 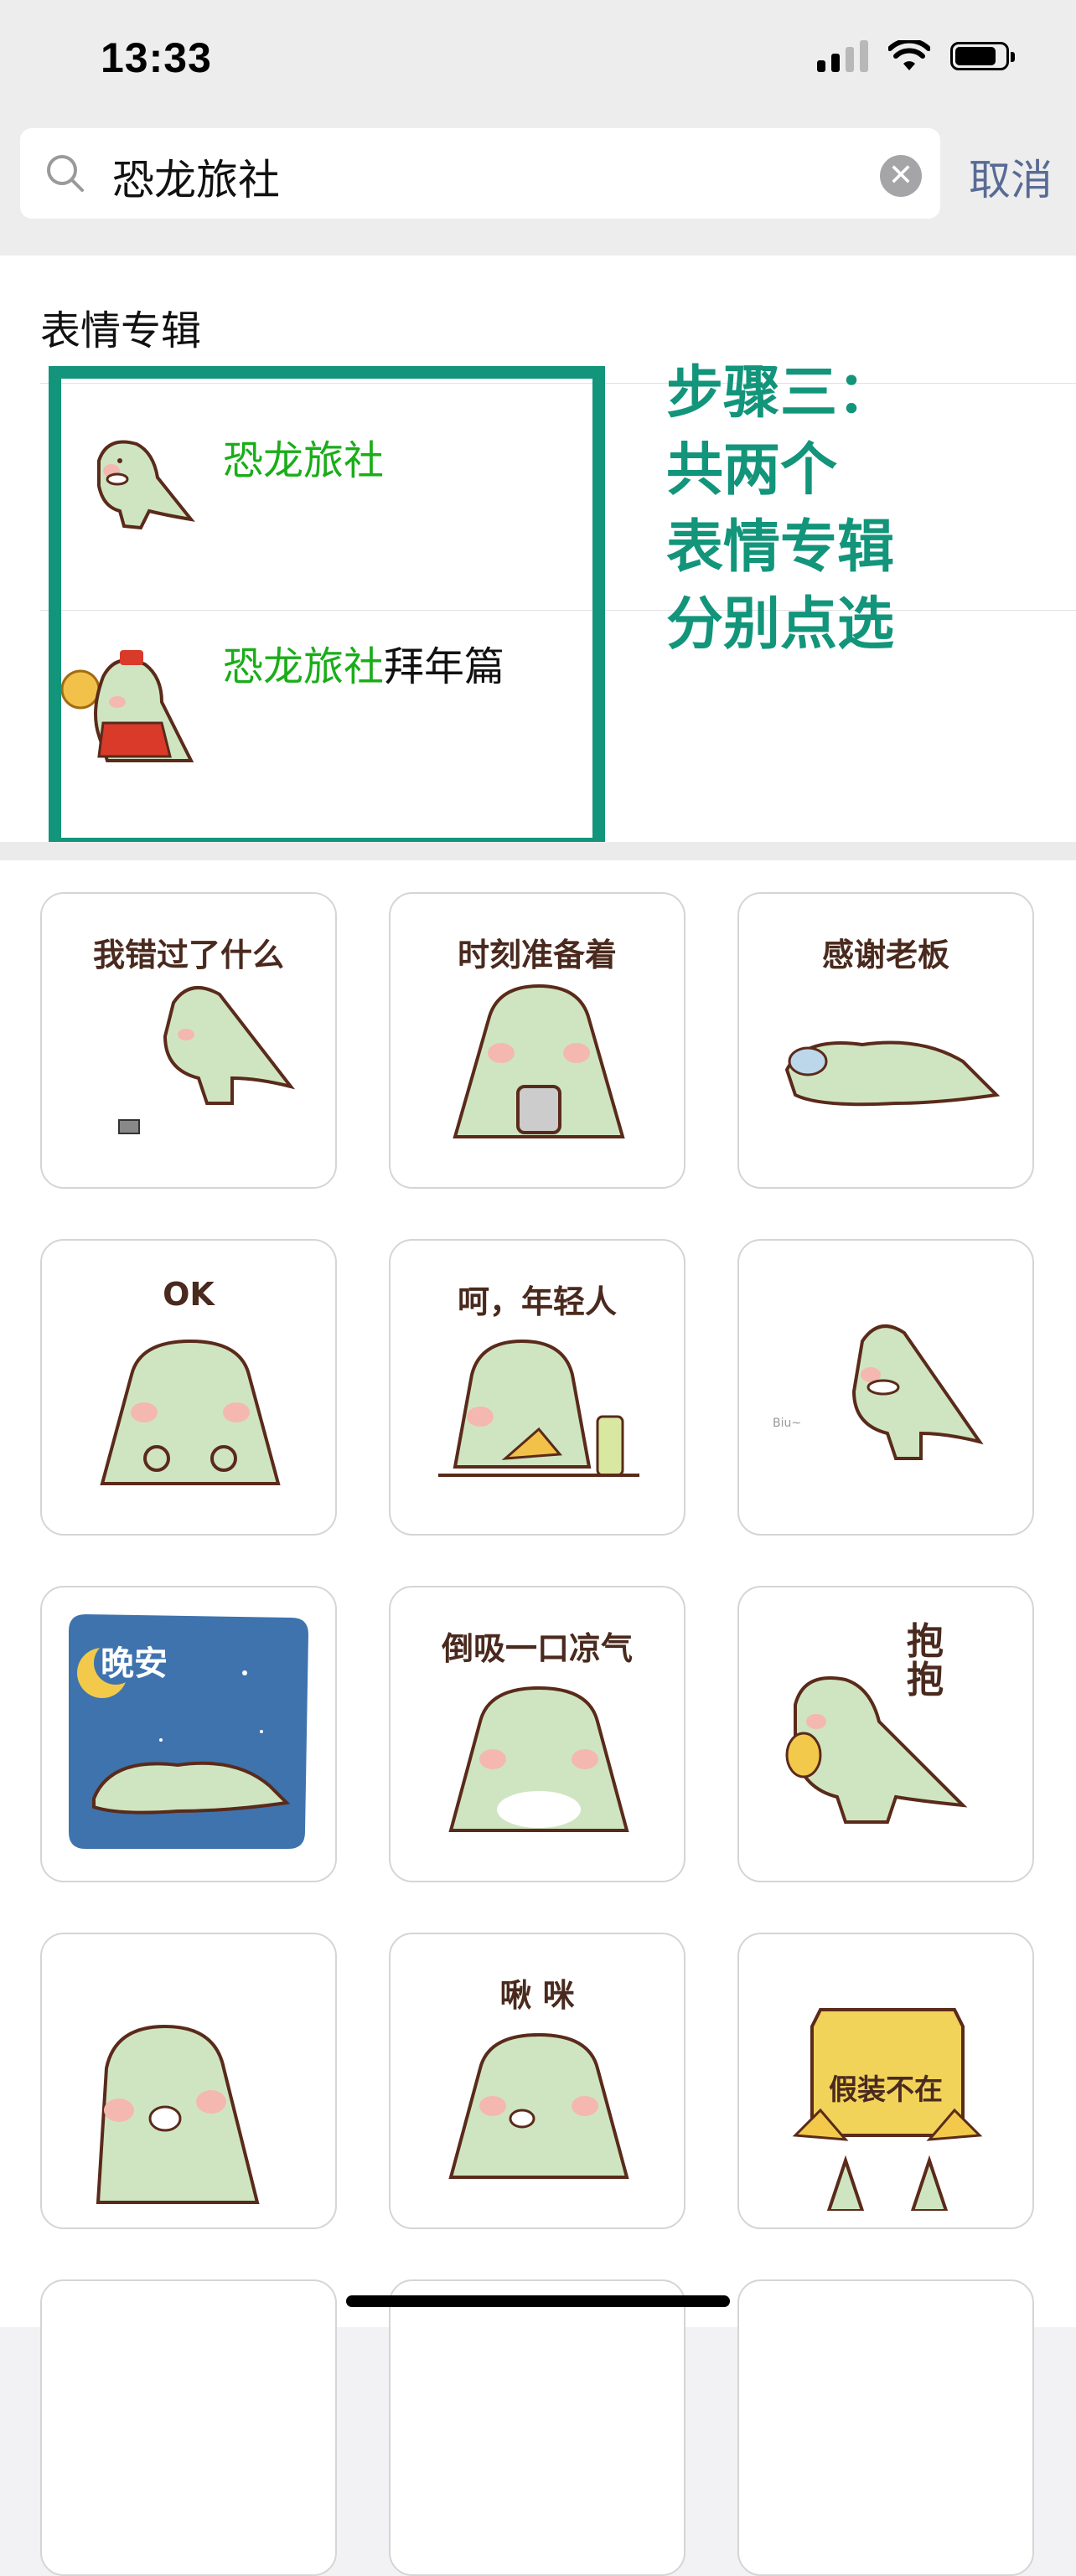 I want to click on search-query-text: 恐龙旅社, so click(x=196, y=177).